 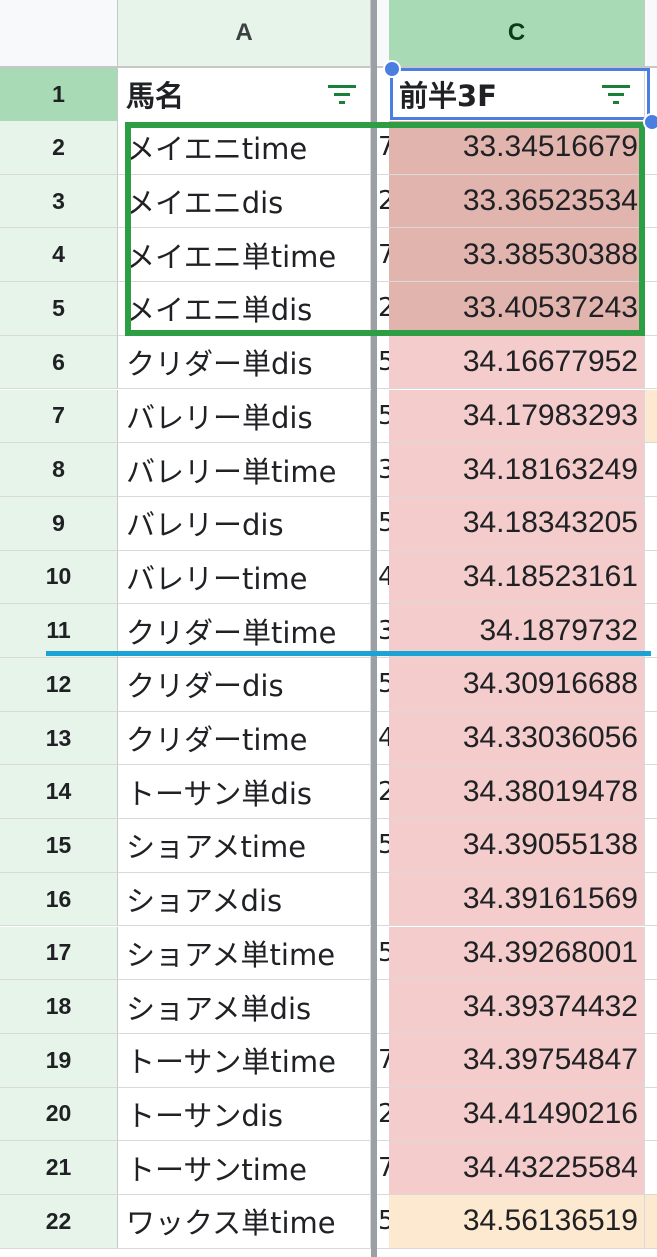 What do you see at coordinates (517, 1060) in the screenshot?
I see `first-half-3f-cell: 34.39754847` at bounding box center [517, 1060].